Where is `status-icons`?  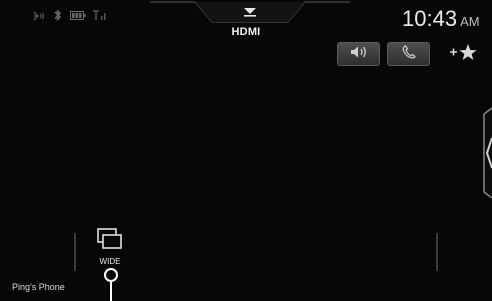 status-icons is located at coordinates (70, 15).